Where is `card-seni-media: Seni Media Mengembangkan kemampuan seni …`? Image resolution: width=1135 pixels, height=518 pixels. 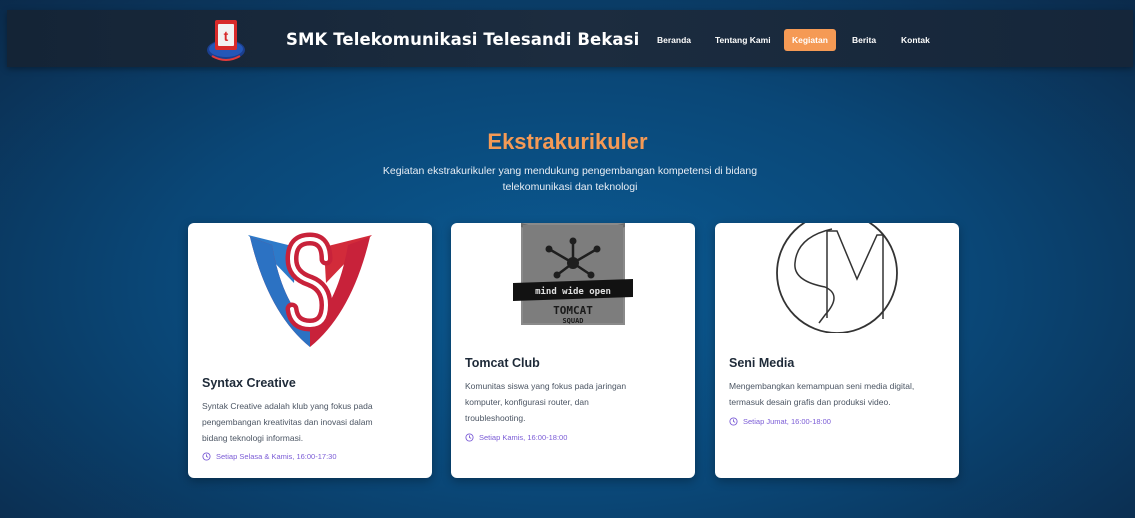 card-seni-media: Seni Media Mengembangkan kemampuan seni … is located at coordinates (837, 350).